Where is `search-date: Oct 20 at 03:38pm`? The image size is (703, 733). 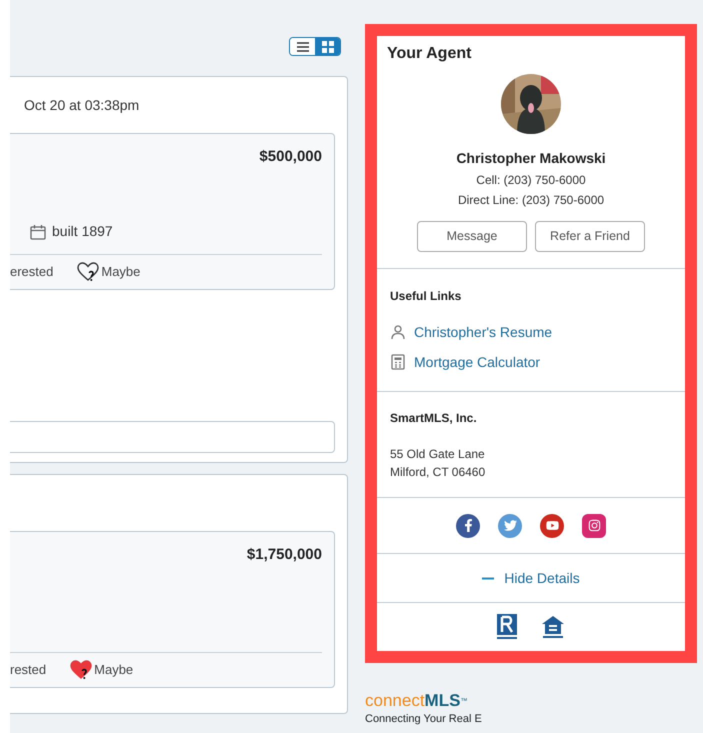
search-date: Oct 20 at 03:38pm is located at coordinates (81, 105).